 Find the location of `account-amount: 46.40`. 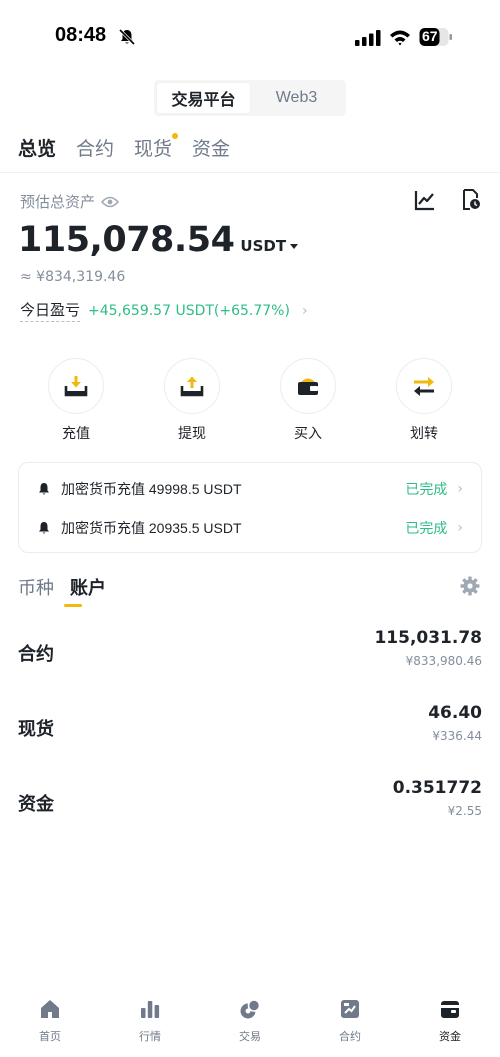

account-amount: 46.40 is located at coordinates (455, 713).